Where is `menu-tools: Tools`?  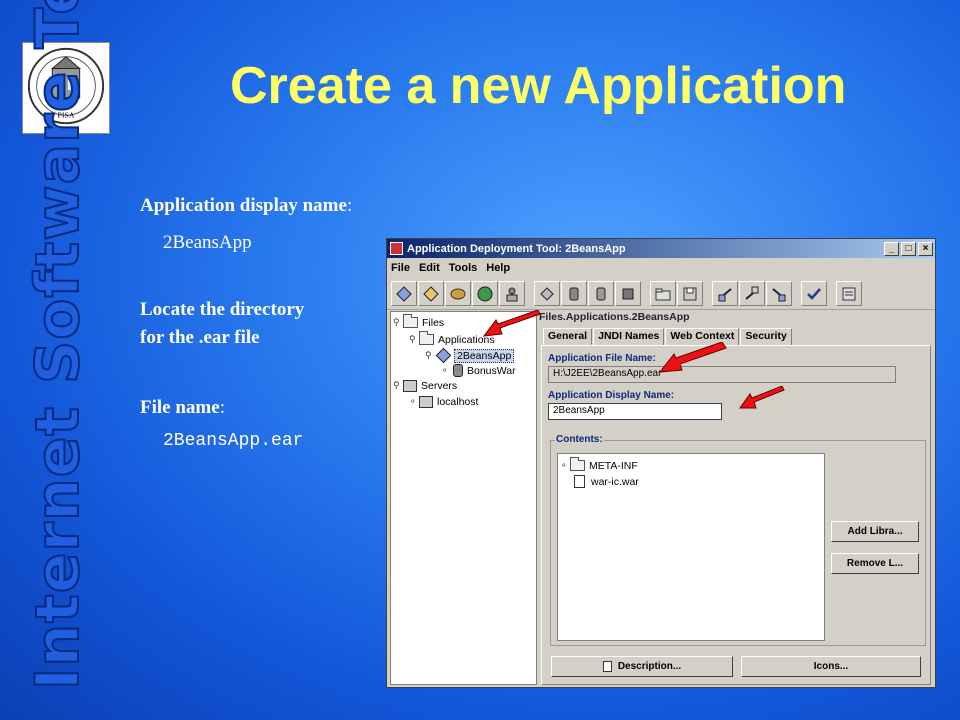 menu-tools: Tools is located at coordinates (463, 268).